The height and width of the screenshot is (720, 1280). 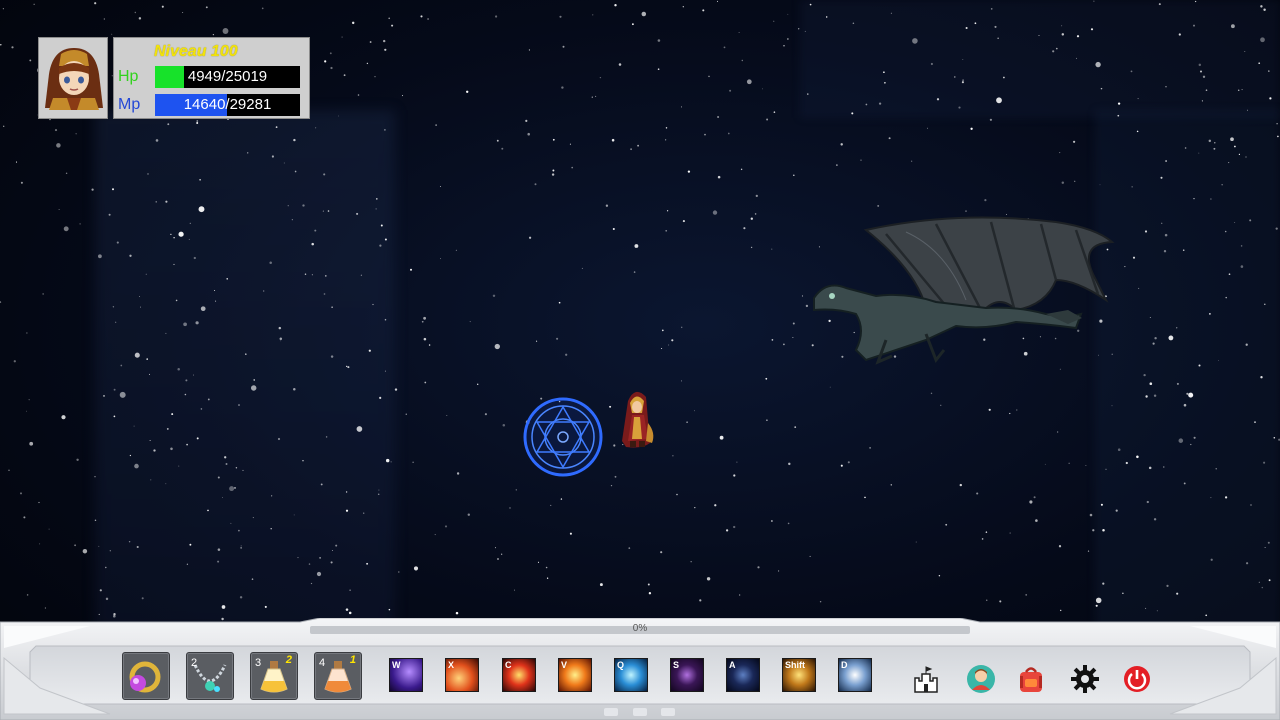 I want to click on holy-guardian-skill-icon: D, so click(x=855, y=675).